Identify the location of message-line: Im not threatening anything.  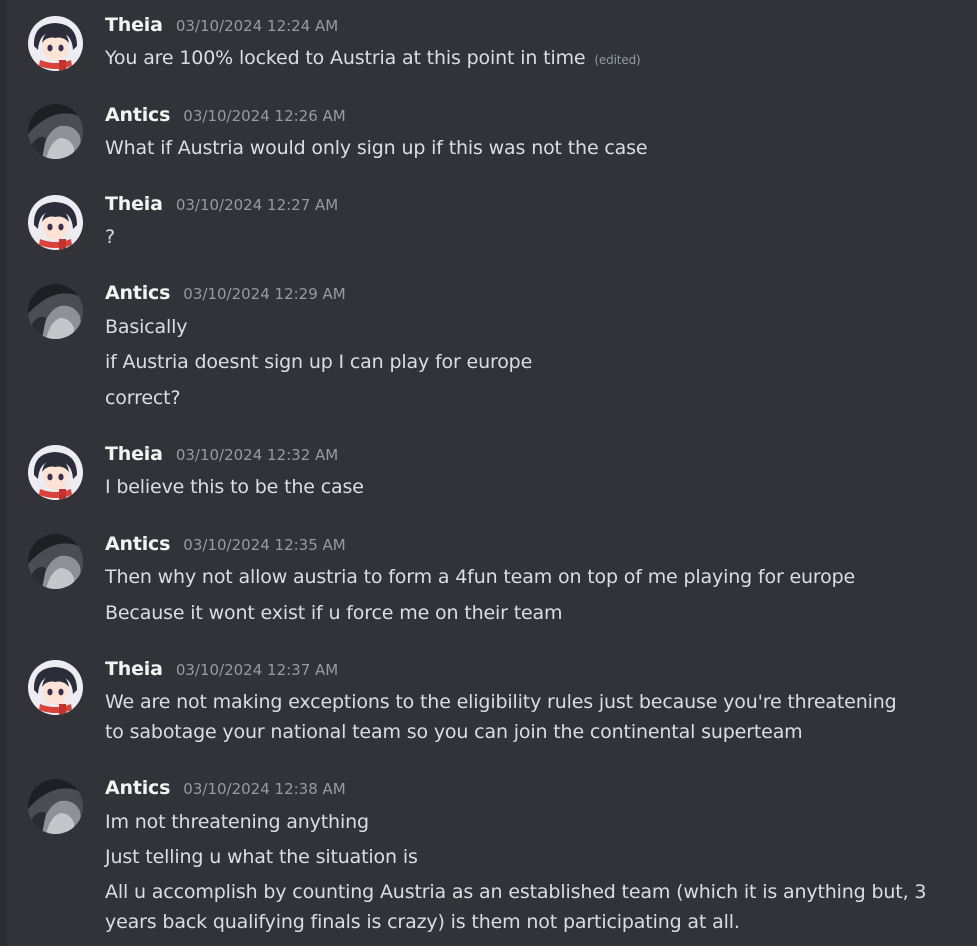
(237, 822).